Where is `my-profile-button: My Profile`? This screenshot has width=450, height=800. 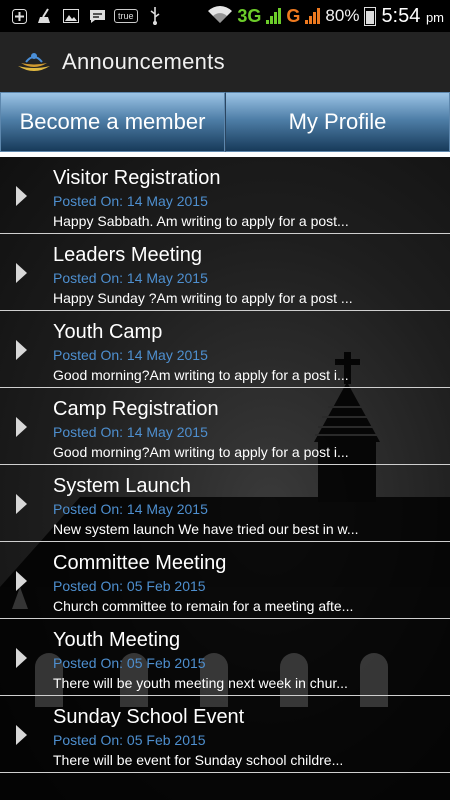 my-profile-button: My Profile is located at coordinates (337, 122).